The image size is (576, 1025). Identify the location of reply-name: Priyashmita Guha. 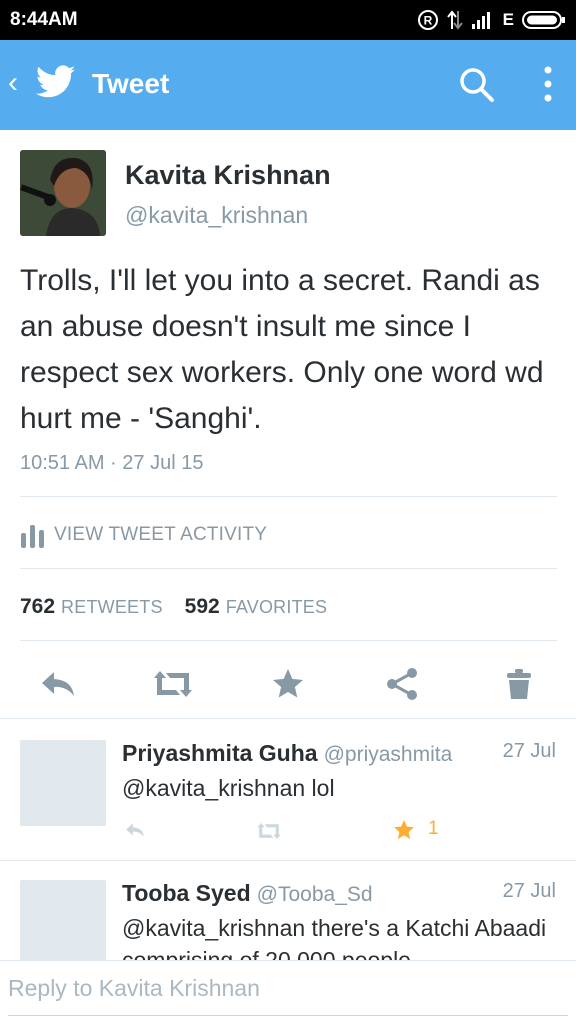
(220, 753).